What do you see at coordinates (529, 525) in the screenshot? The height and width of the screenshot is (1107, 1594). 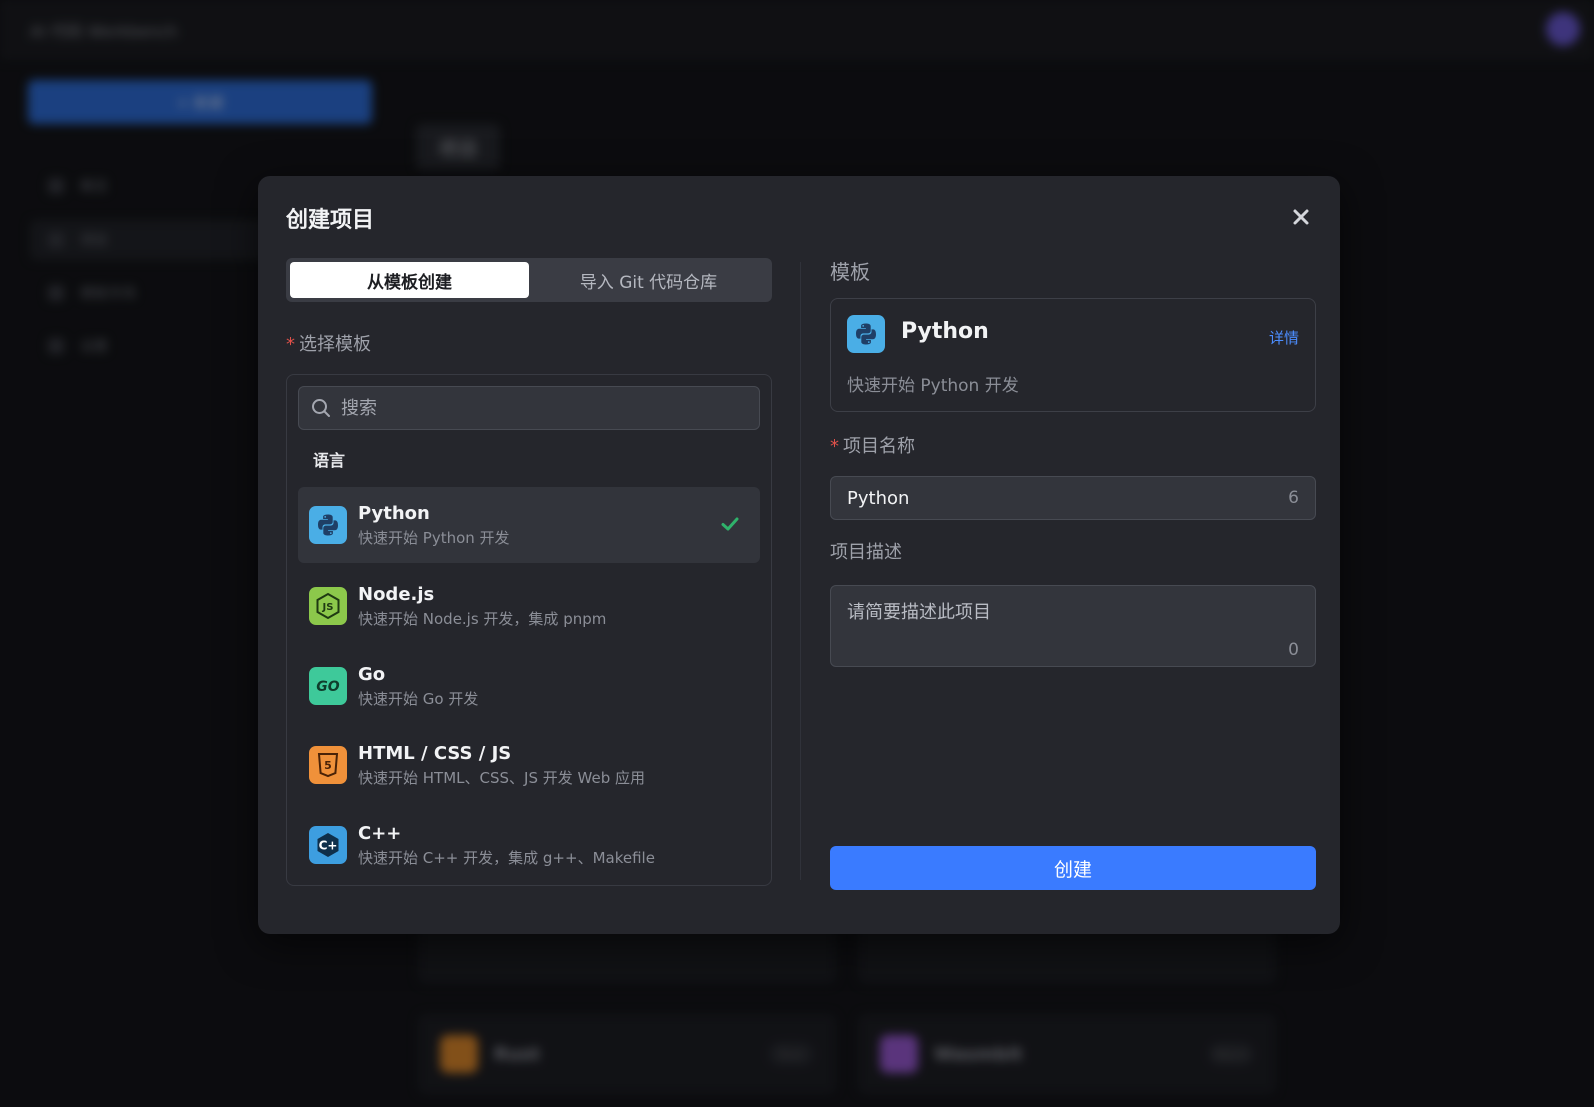 I see `template-item-python: Python 快速开始 Python 开发` at bounding box center [529, 525].